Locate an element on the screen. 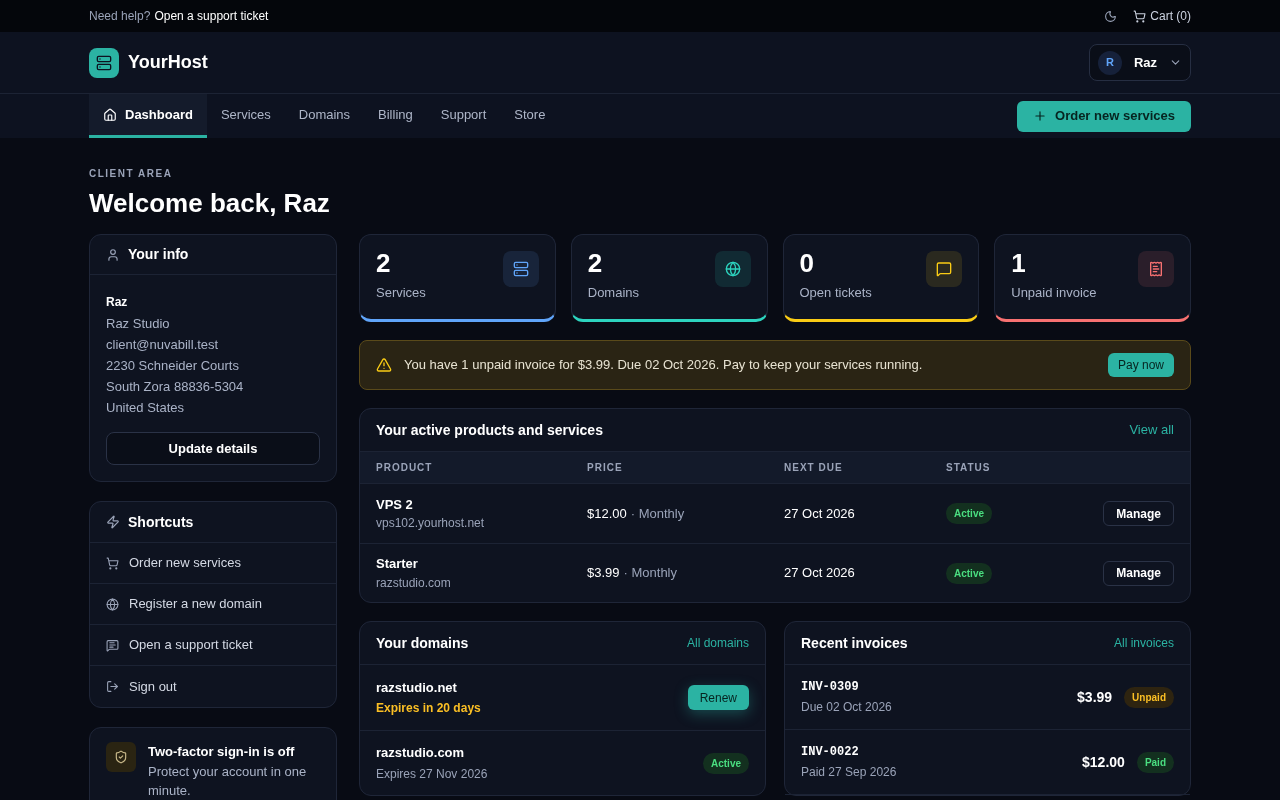  card-title: Your info is located at coordinates (158, 254).